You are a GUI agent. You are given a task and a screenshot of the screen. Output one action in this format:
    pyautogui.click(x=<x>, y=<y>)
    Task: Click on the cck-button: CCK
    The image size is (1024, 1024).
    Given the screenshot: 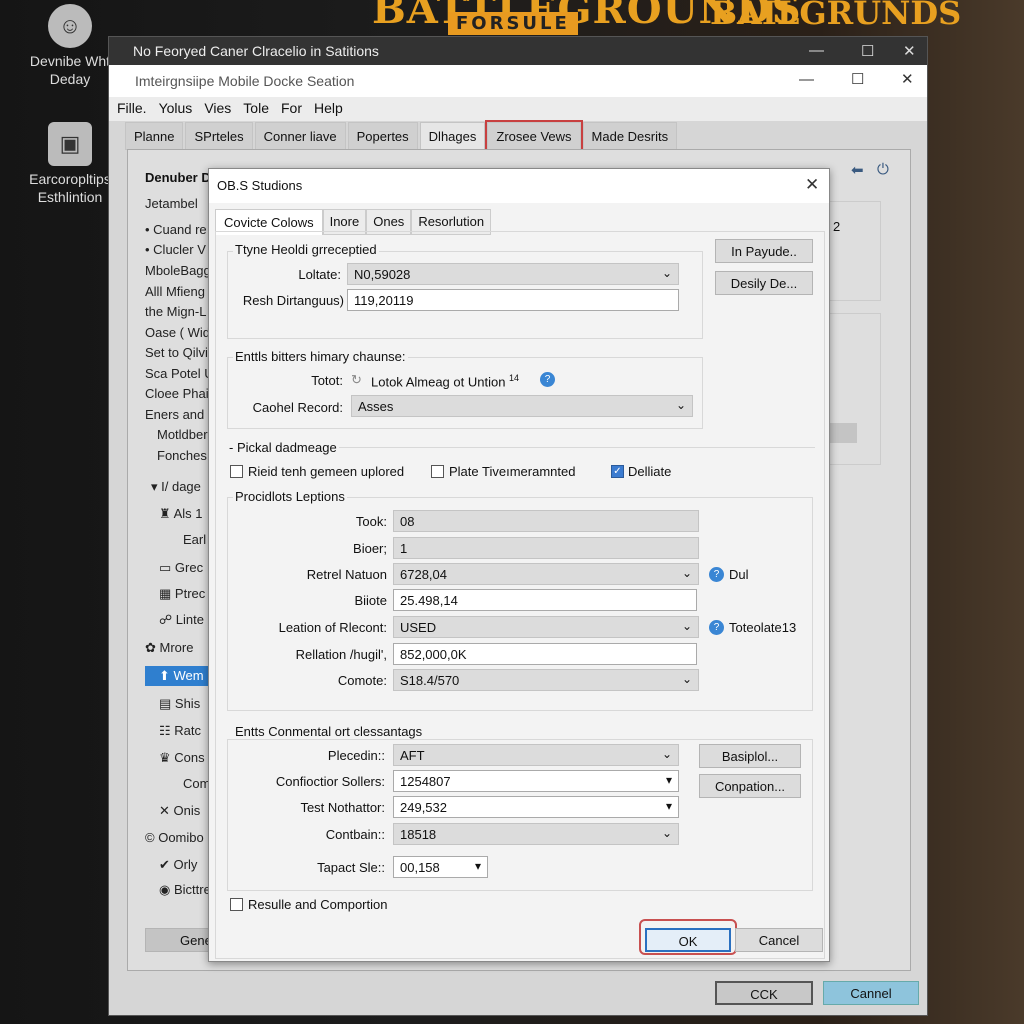 What is the action you would take?
    pyautogui.click(x=764, y=993)
    